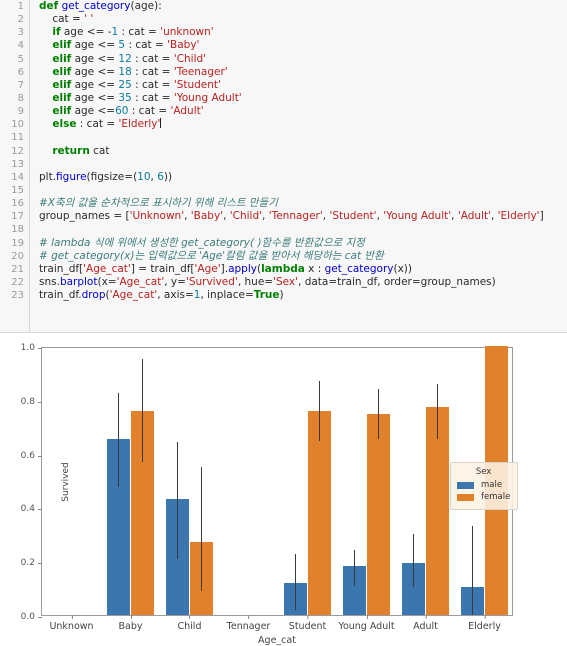  Describe the element at coordinates (20, 33) in the screenshot. I see `line-number: 3` at that location.